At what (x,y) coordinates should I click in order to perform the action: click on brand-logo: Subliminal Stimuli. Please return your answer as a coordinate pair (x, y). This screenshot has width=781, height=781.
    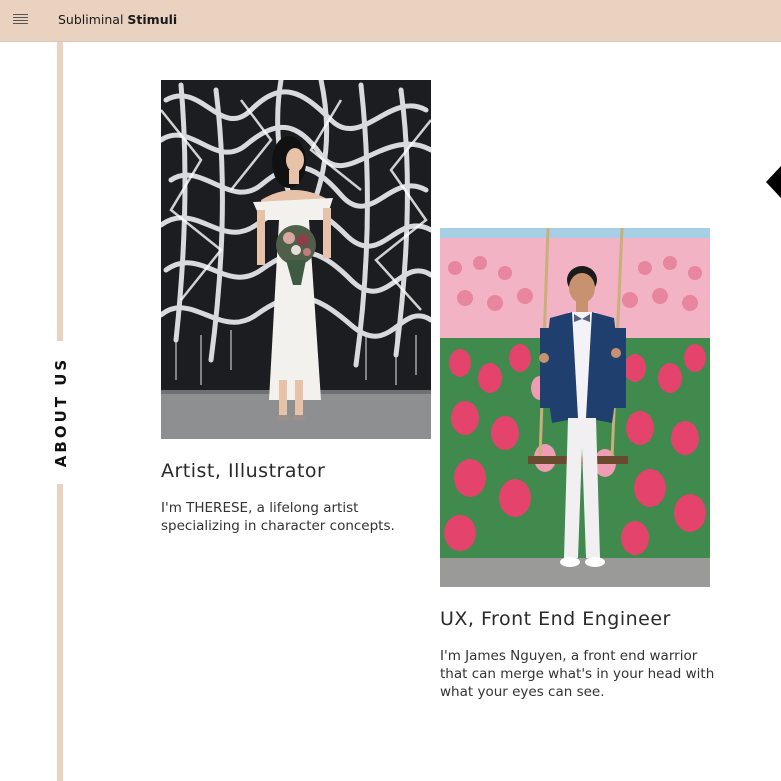
    Looking at the image, I should click on (117, 19).